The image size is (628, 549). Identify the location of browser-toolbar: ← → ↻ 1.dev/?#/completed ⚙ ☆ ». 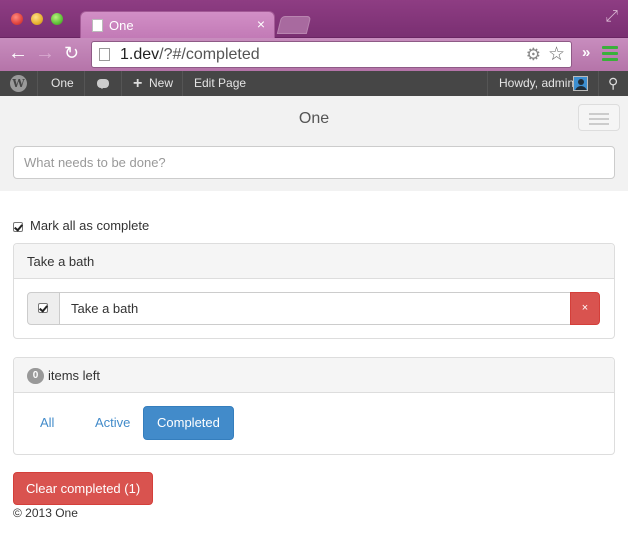
(314, 54).